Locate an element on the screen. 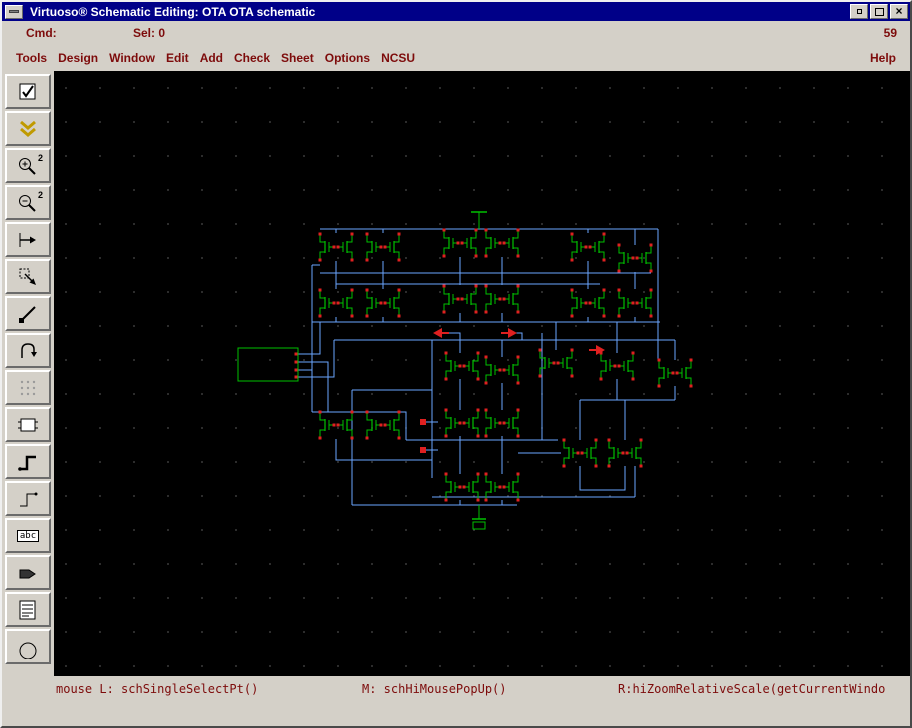 The image size is (912, 728). tool-pin-button is located at coordinates (28, 572).